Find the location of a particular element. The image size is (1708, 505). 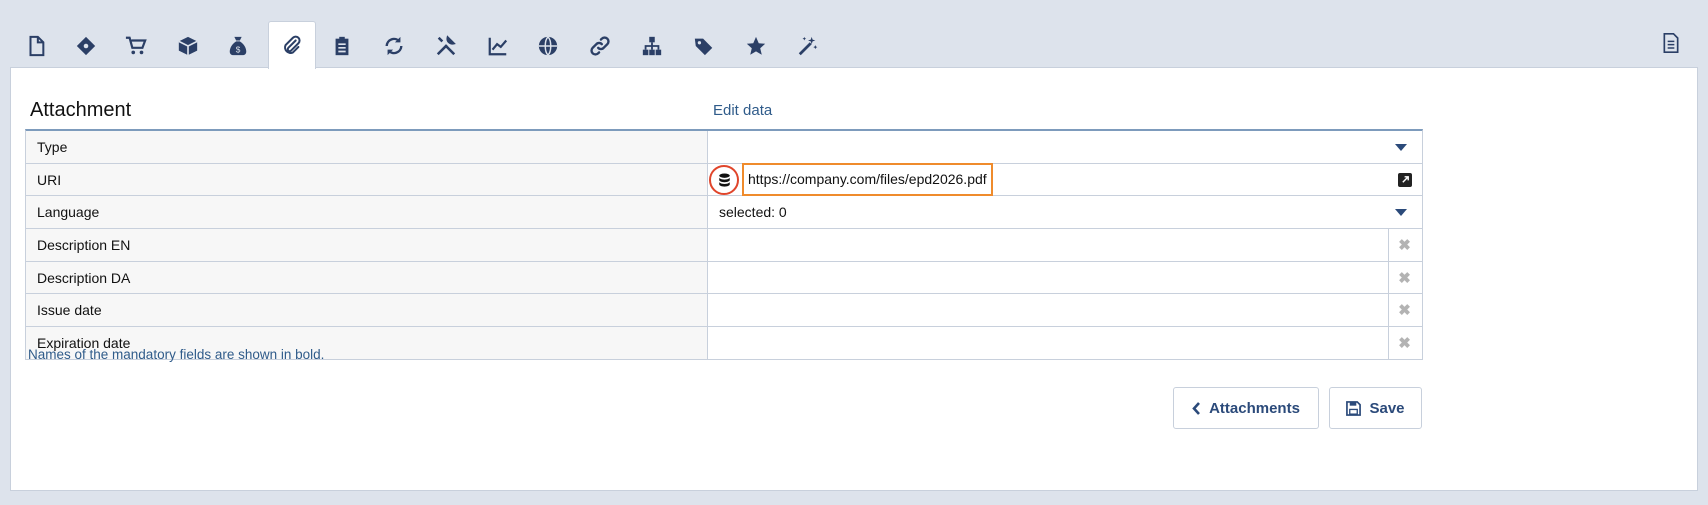

tools-icon is located at coordinates (446, 44).